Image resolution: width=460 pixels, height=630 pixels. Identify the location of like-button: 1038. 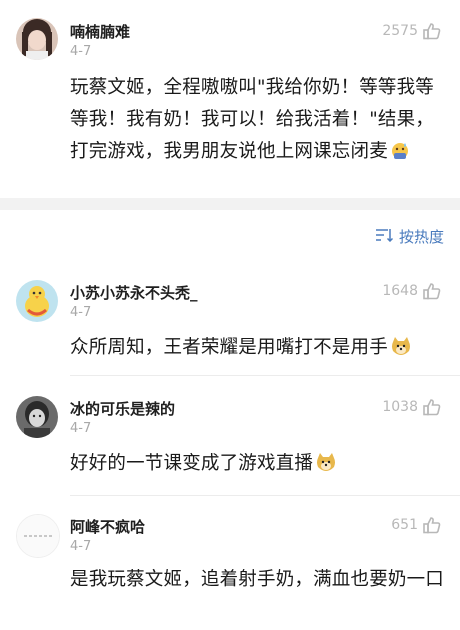
(412, 407).